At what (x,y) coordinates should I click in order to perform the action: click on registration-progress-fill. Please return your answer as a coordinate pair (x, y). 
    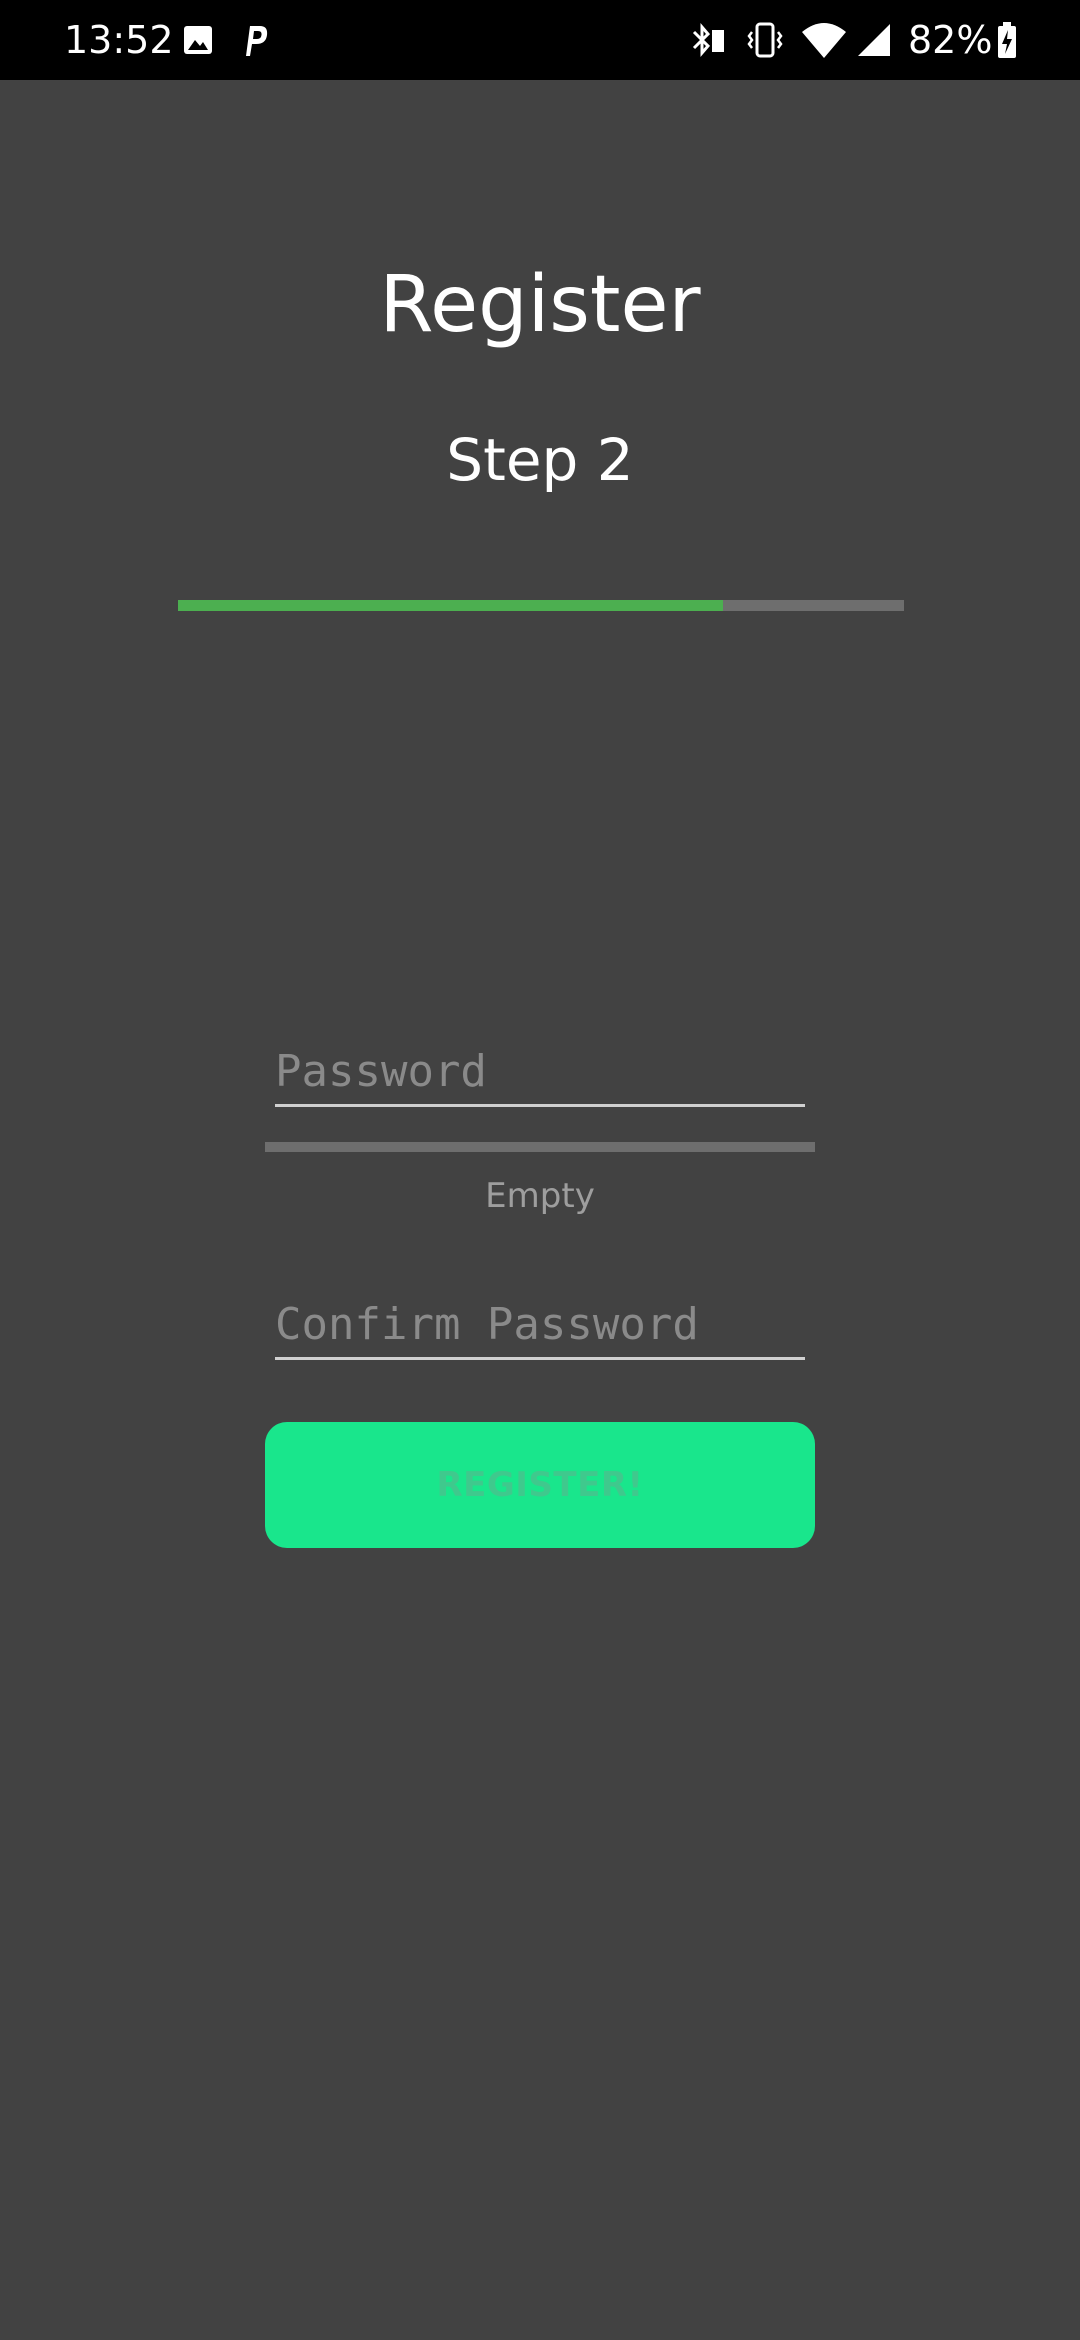
    Looking at the image, I should click on (450, 605).